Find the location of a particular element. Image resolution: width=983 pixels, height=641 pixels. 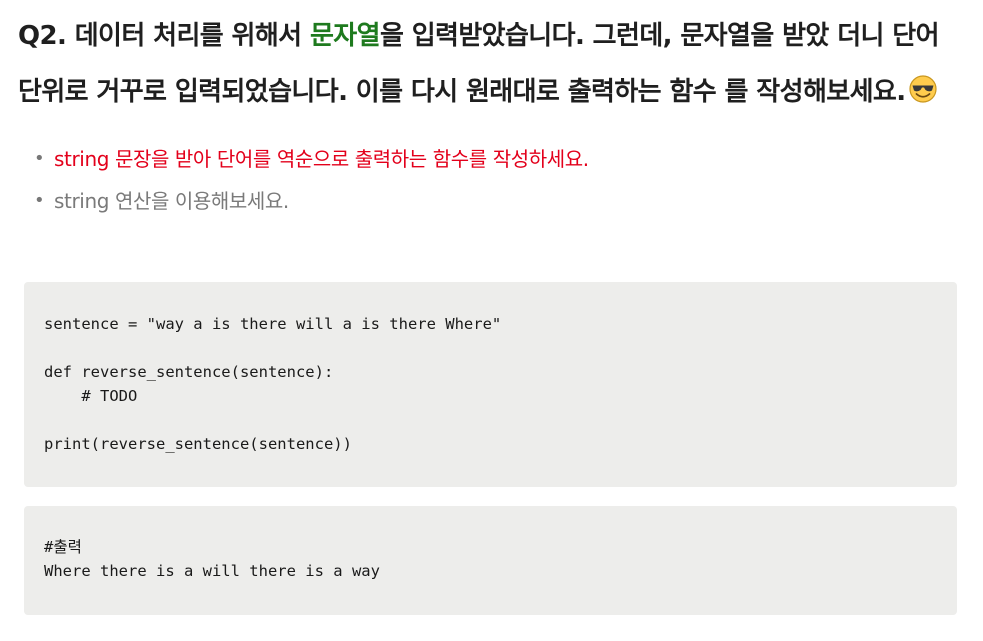

code-line: print(reverse_sentence(sentence)) is located at coordinates (198, 444).